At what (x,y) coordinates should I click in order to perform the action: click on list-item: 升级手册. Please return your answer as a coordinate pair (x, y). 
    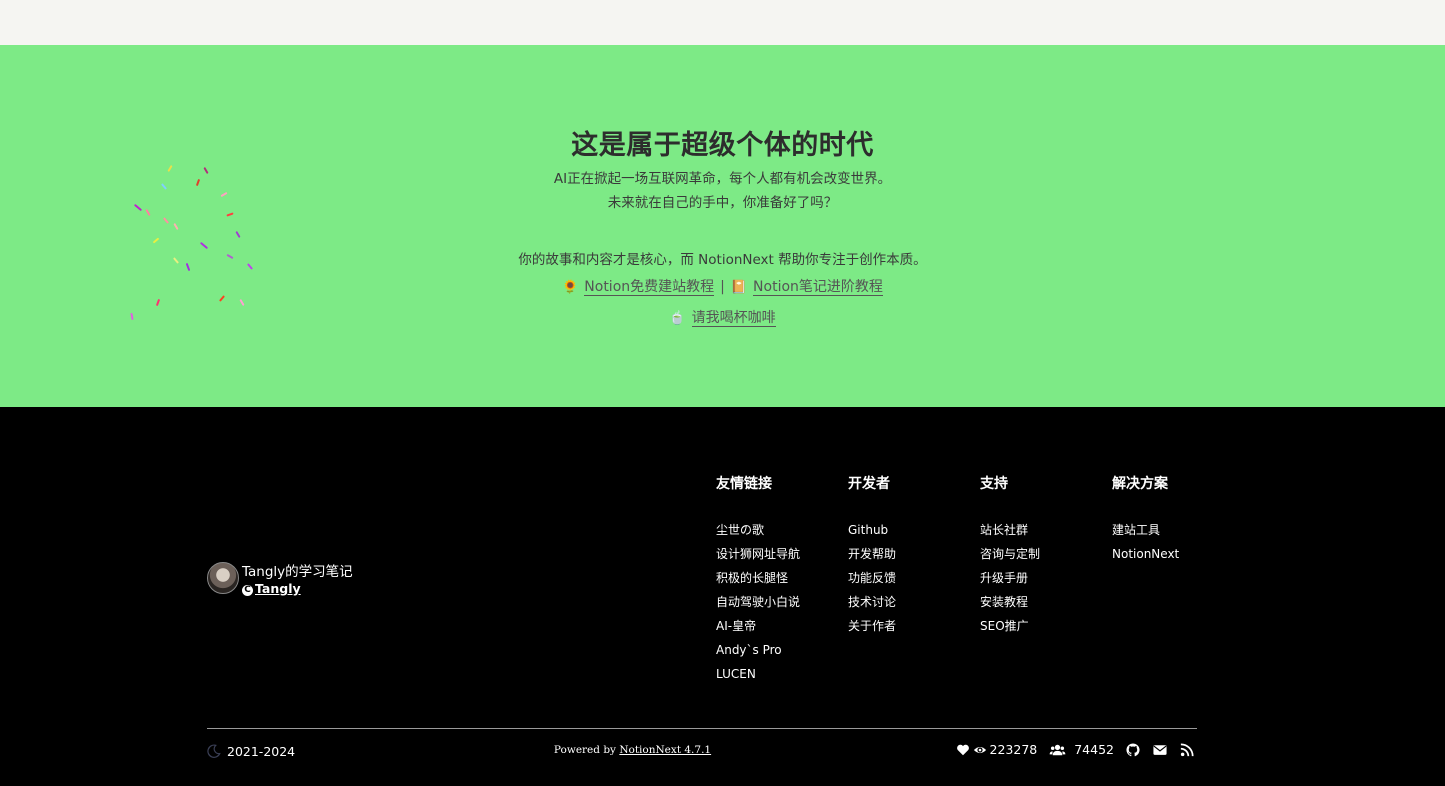
    Looking at the image, I should click on (1010, 578).